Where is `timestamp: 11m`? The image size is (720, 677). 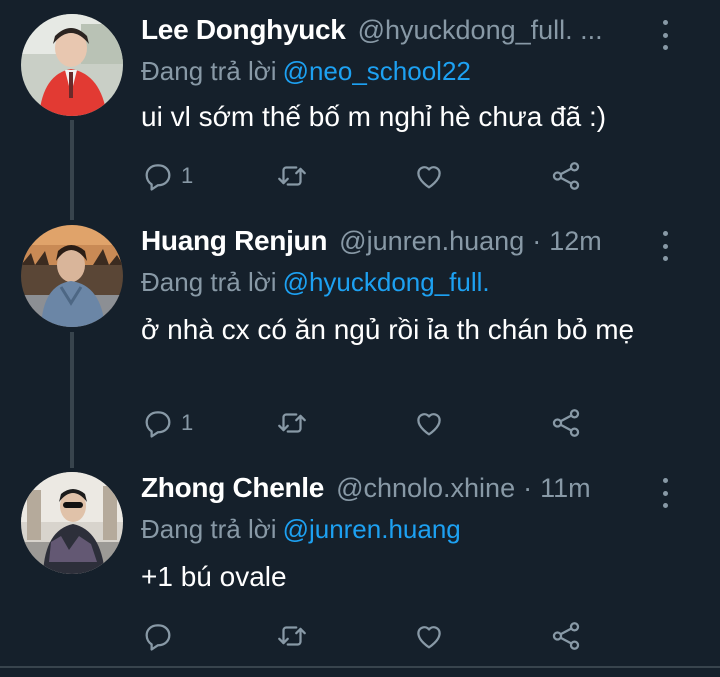 timestamp: 11m is located at coordinates (565, 488).